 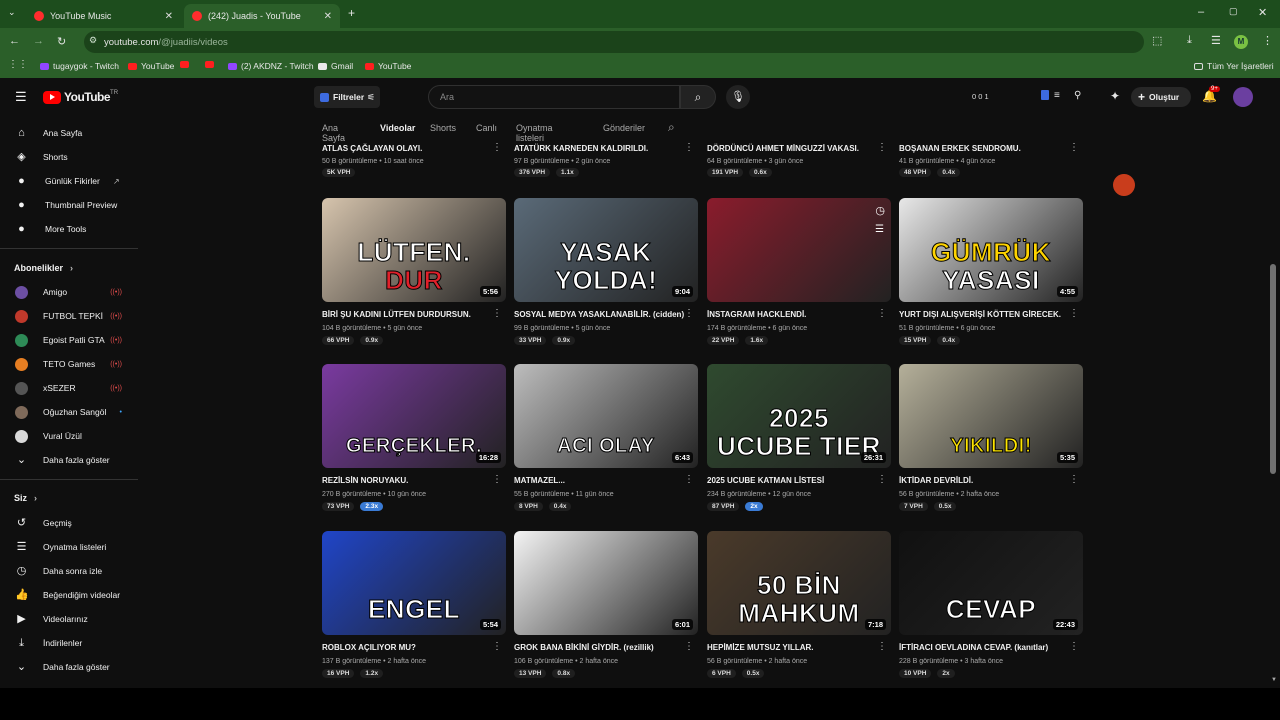 I want to click on you-header: Siz ›, so click(x=69, y=498).